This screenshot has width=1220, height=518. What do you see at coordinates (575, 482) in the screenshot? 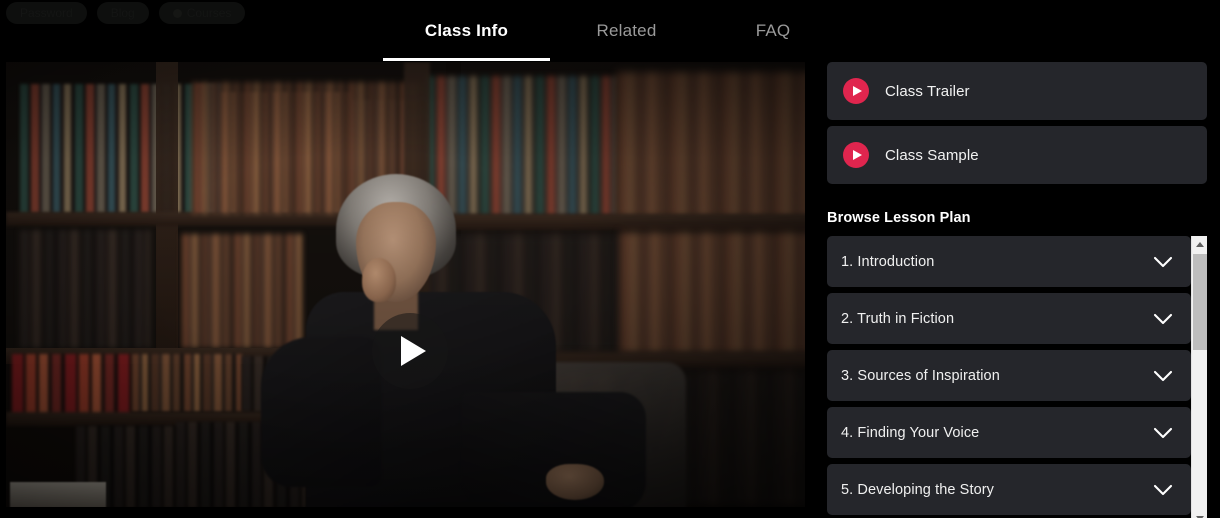
I see `subject-hand-resting` at bounding box center [575, 482].